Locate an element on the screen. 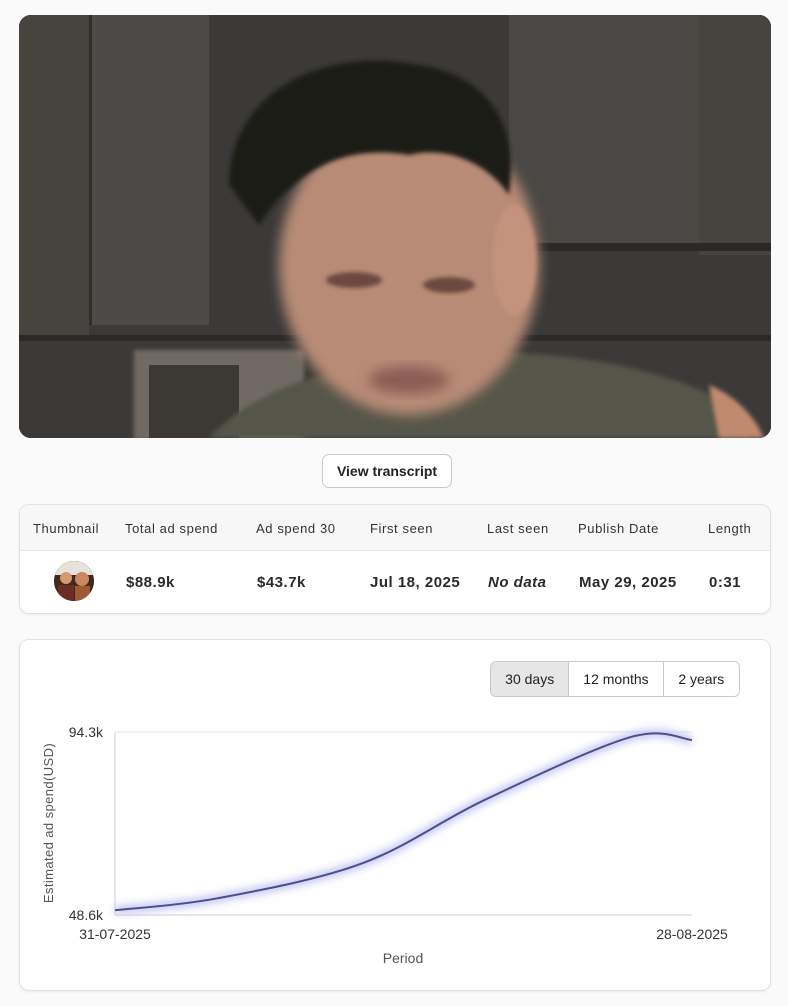  first-seen-value: Jul 18, 2025 is located at coordinates (415, 582).